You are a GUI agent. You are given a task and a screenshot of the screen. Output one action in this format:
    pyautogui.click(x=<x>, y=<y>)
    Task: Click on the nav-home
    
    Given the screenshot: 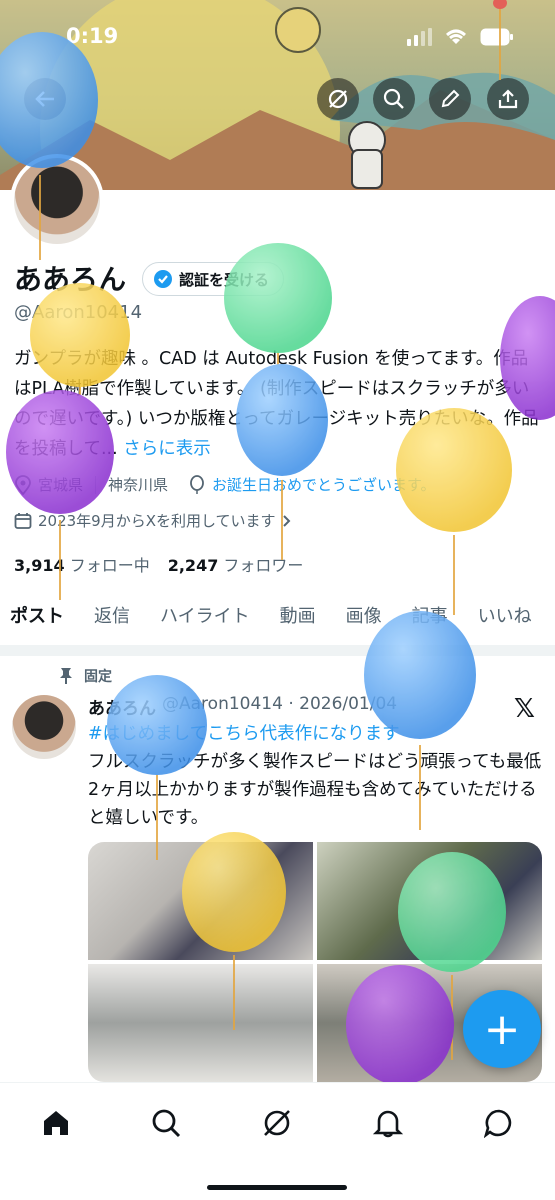 What is the action you would take?
    pyautogui.click(x=56, y=1123)
    